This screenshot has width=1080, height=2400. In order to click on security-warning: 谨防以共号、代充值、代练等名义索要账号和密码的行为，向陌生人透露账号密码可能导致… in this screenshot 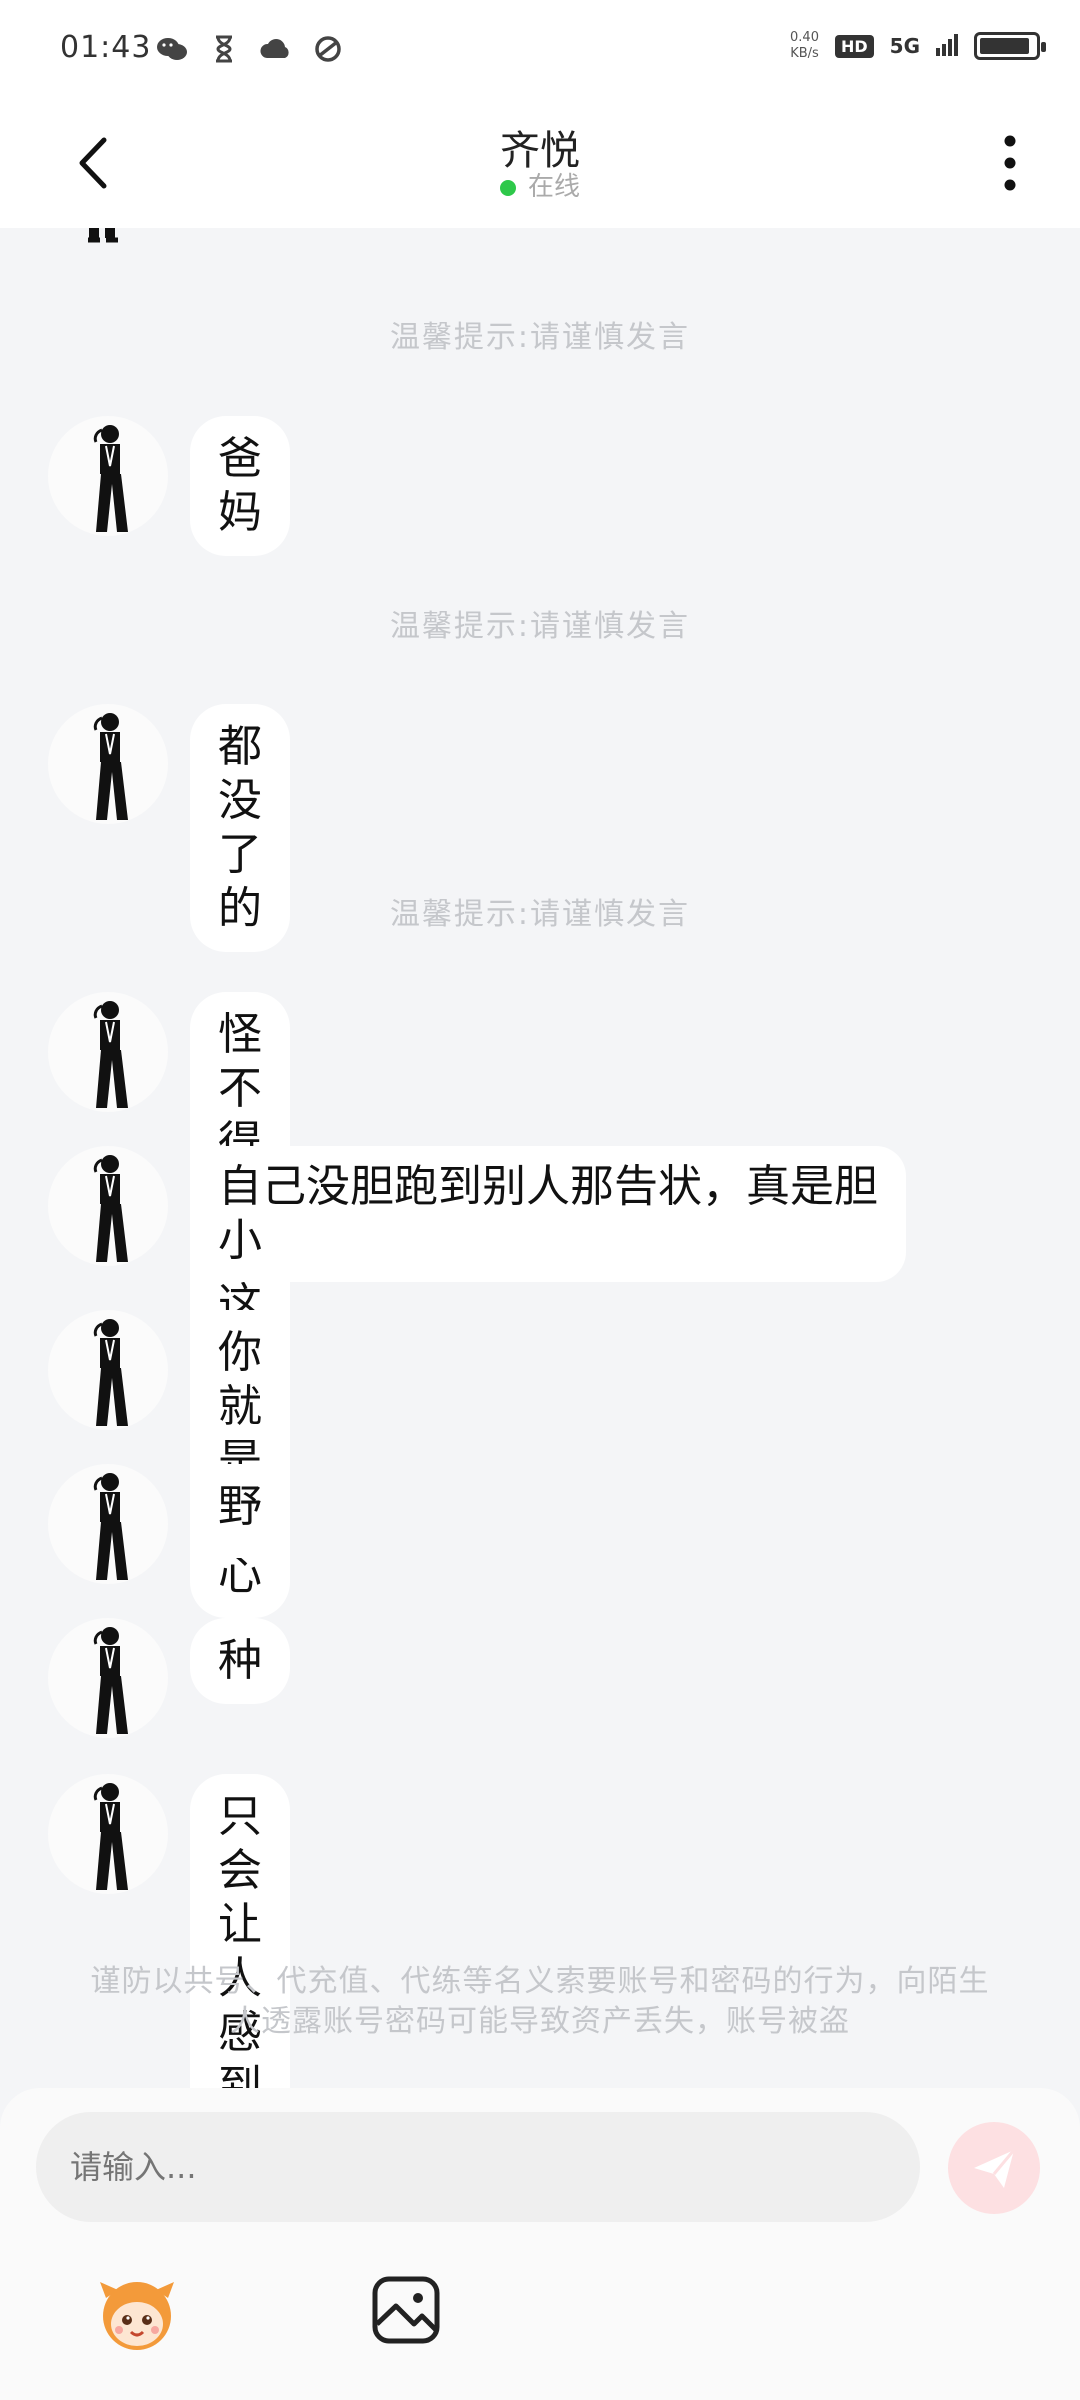, I will do `click(540, 2001)`.